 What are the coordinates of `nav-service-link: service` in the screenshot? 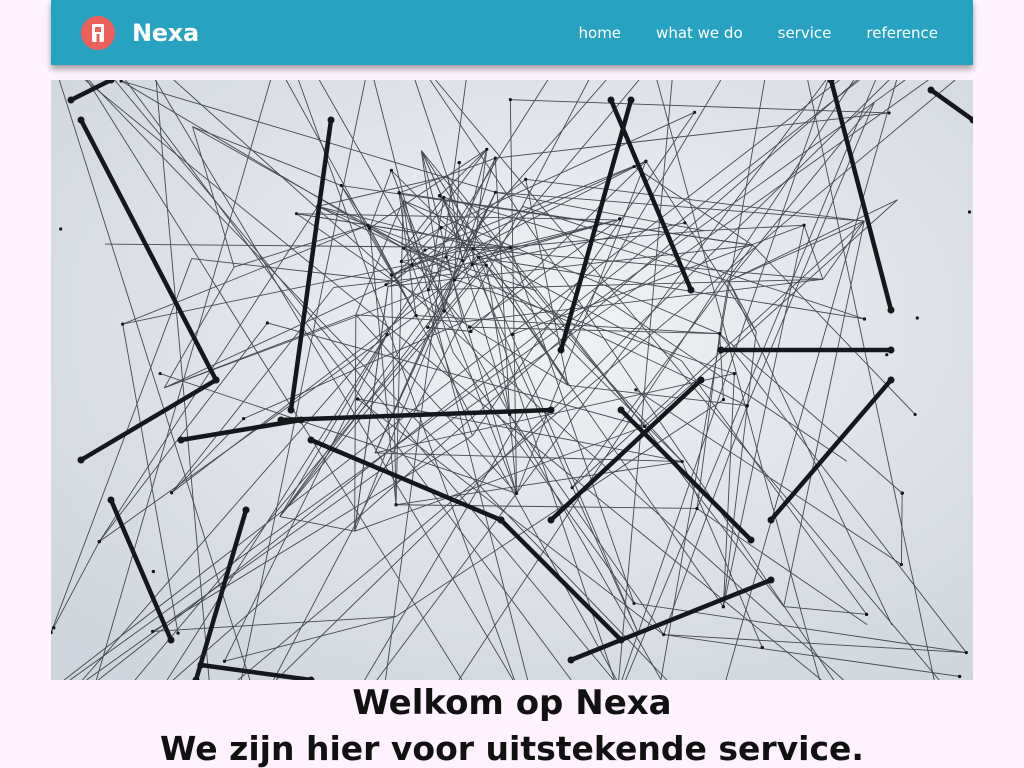 It's located at (805, 33).